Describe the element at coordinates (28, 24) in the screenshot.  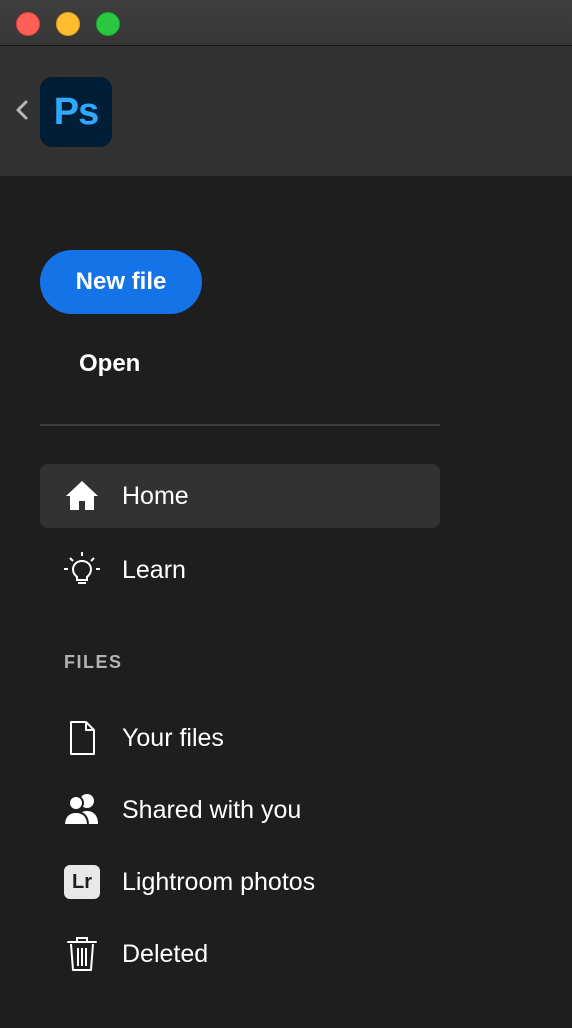
I see `window-close-button` at that location.